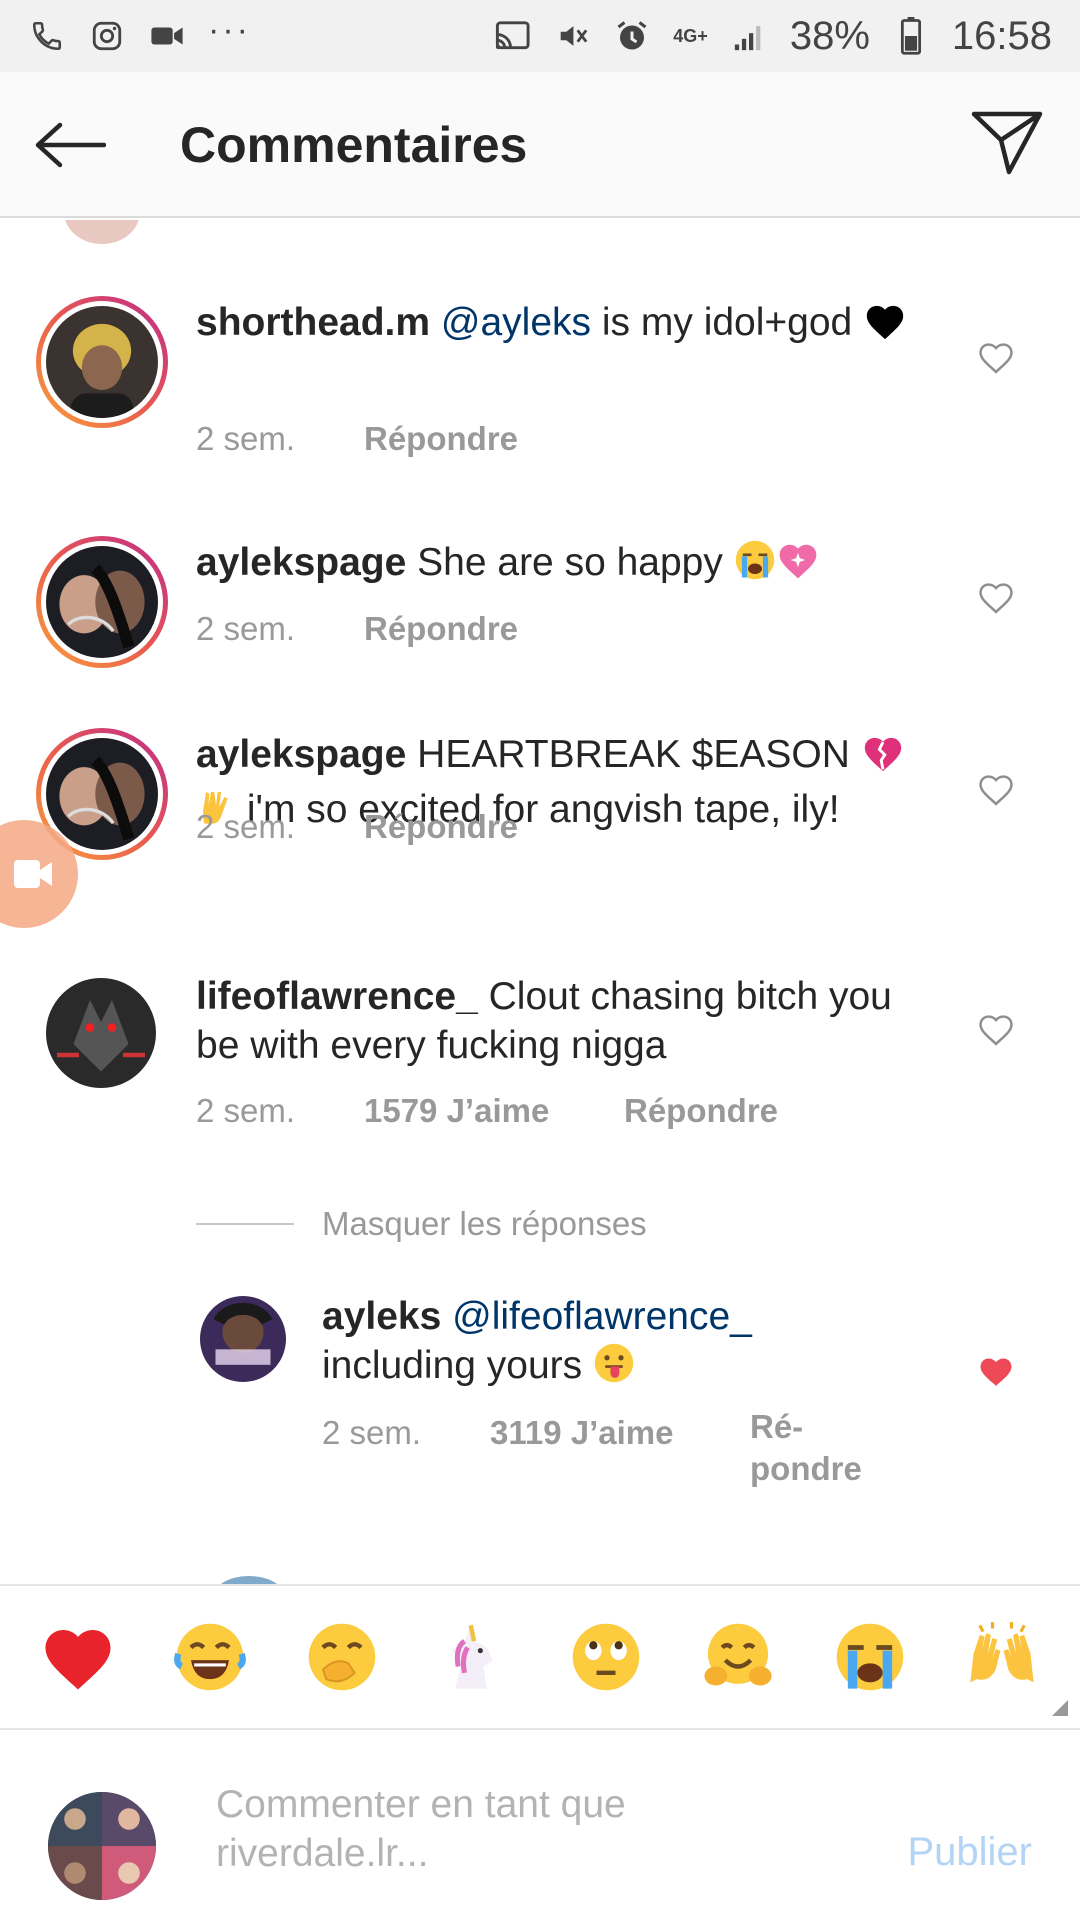 The height and width of the screenshot is (1920, 1080). Describe the element at coordinates (722, 322) in the screenshot. I see `comment-body: is my idol+god` at that location.